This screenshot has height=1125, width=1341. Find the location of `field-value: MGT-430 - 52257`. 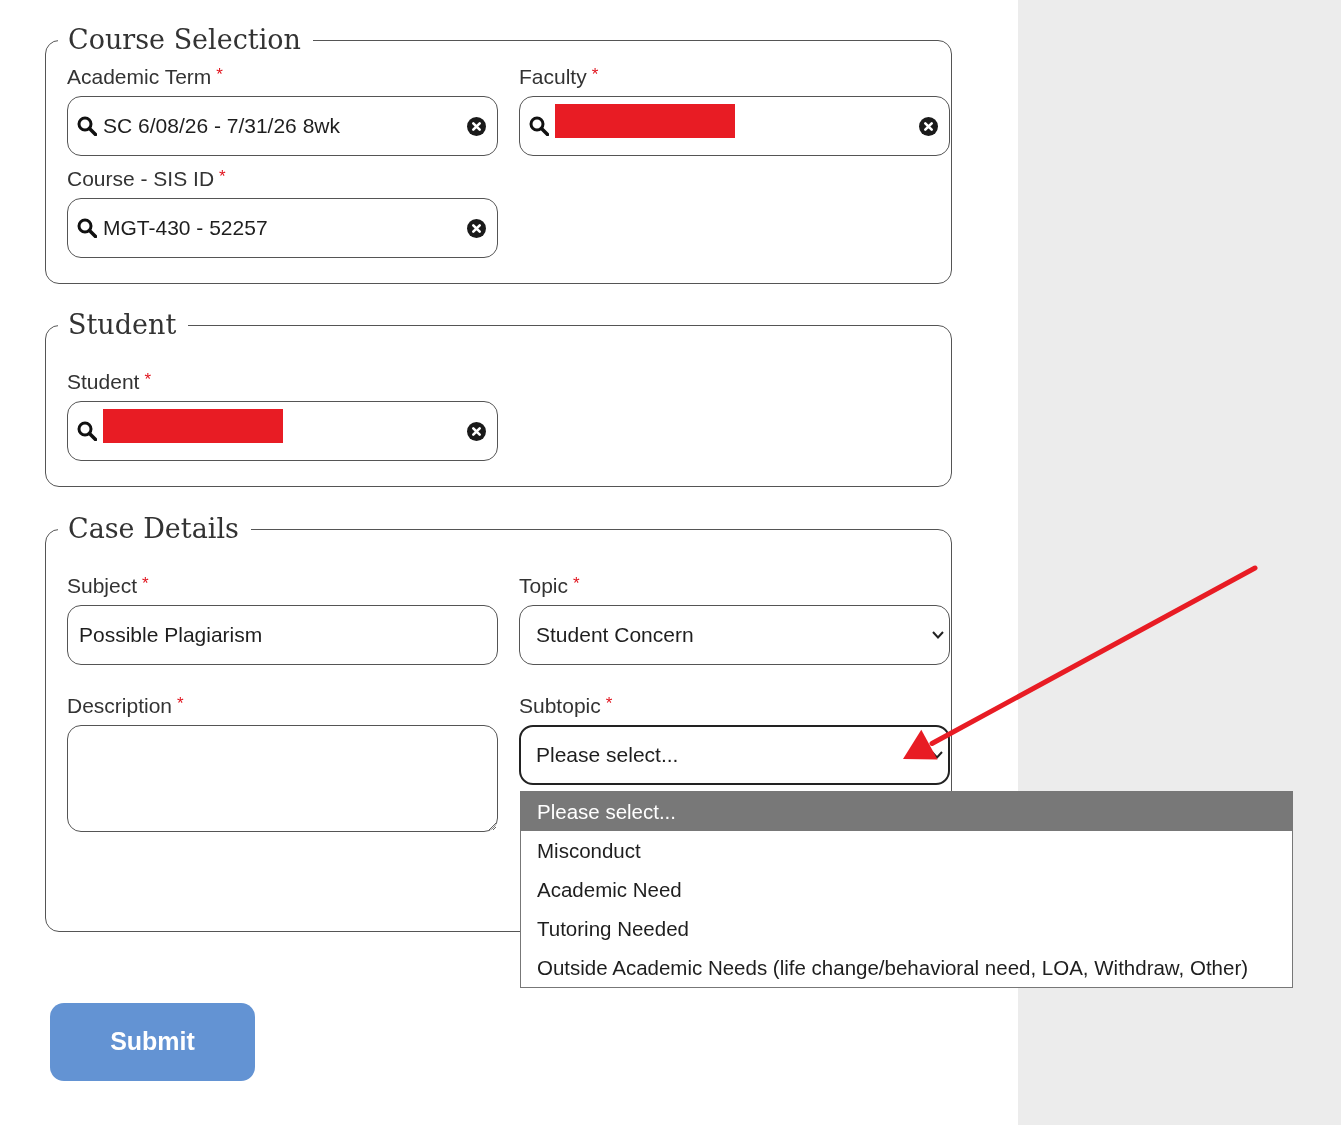

field-value: MGT-430 - 52257 is located at coordinates (185, 228).